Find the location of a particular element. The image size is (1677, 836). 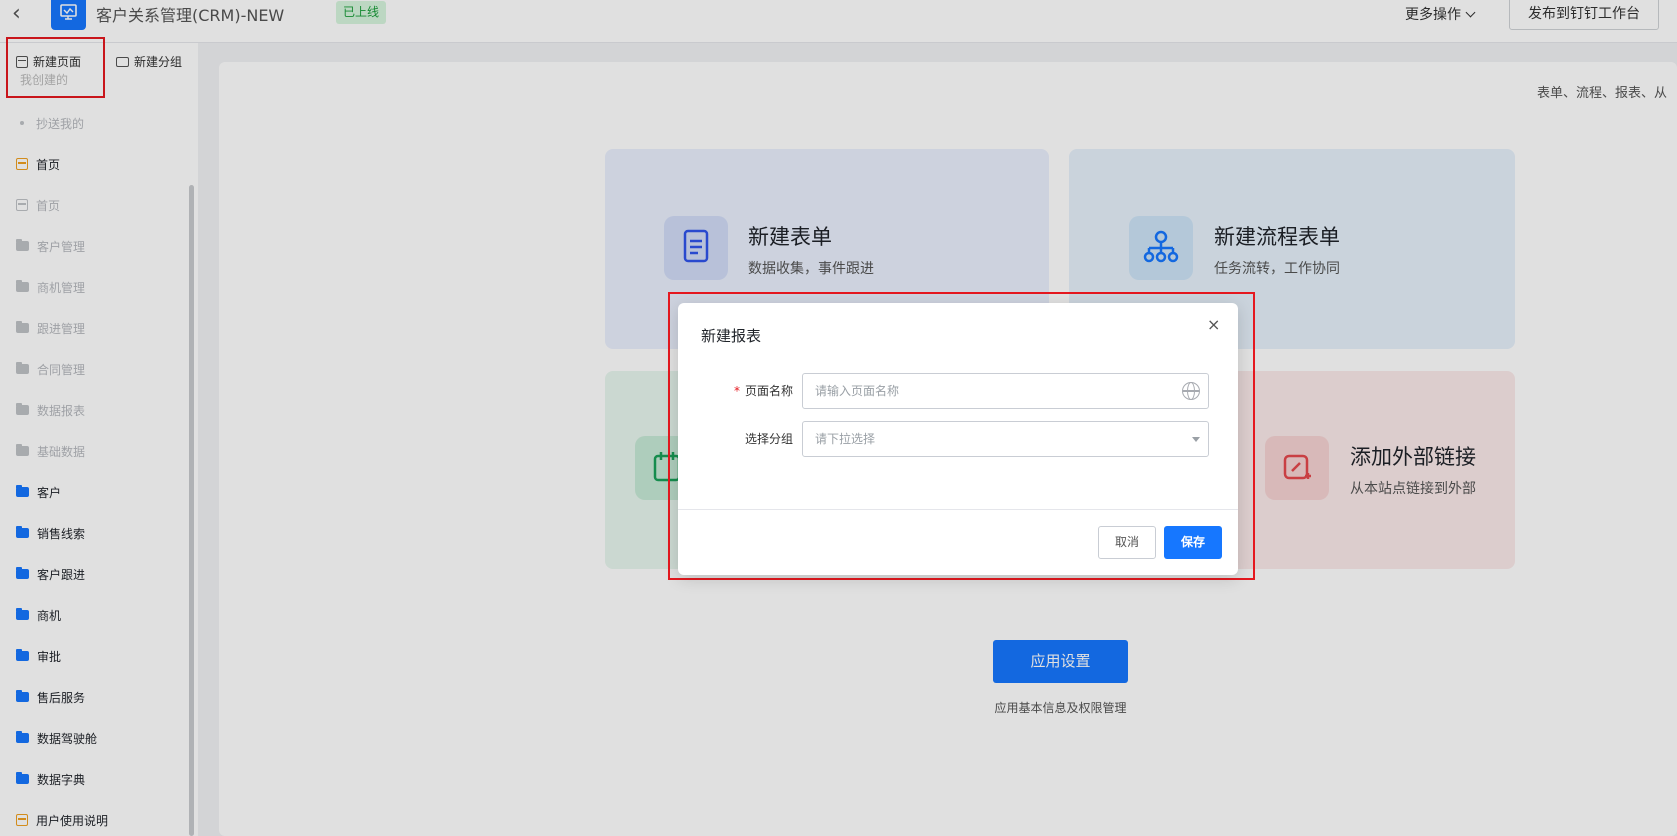

group-select: 请下拉选择 is located at coordinates (1005, 439).